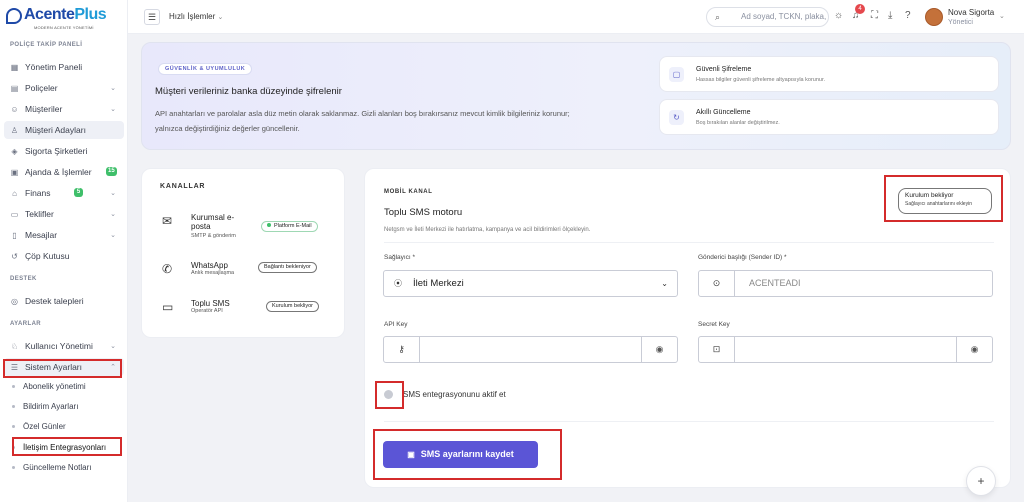 The image size is (1024, 502). What do you see at coordinates (64, 67) in the screenshot?
I see `sidebar-item-dashboard: ▦ Yönetim Paneli` at bounding box center [64, 67].